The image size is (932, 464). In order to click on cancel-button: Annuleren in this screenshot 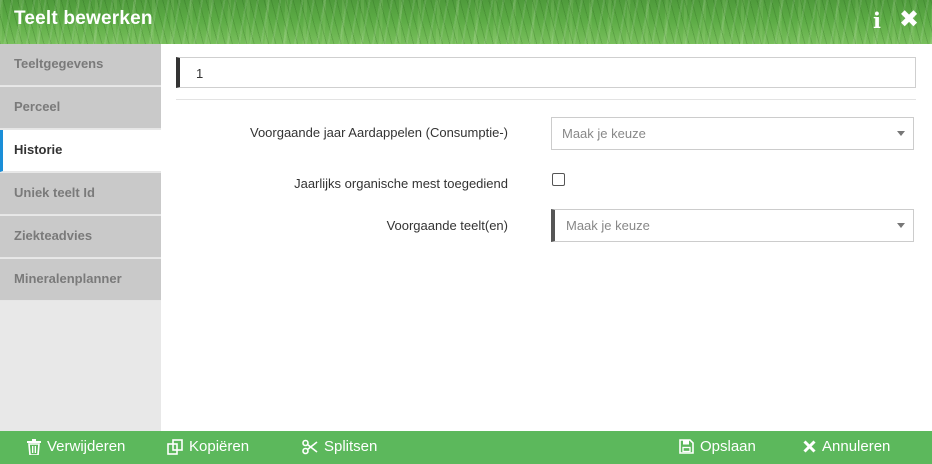, I will do `click(846, 446)`.